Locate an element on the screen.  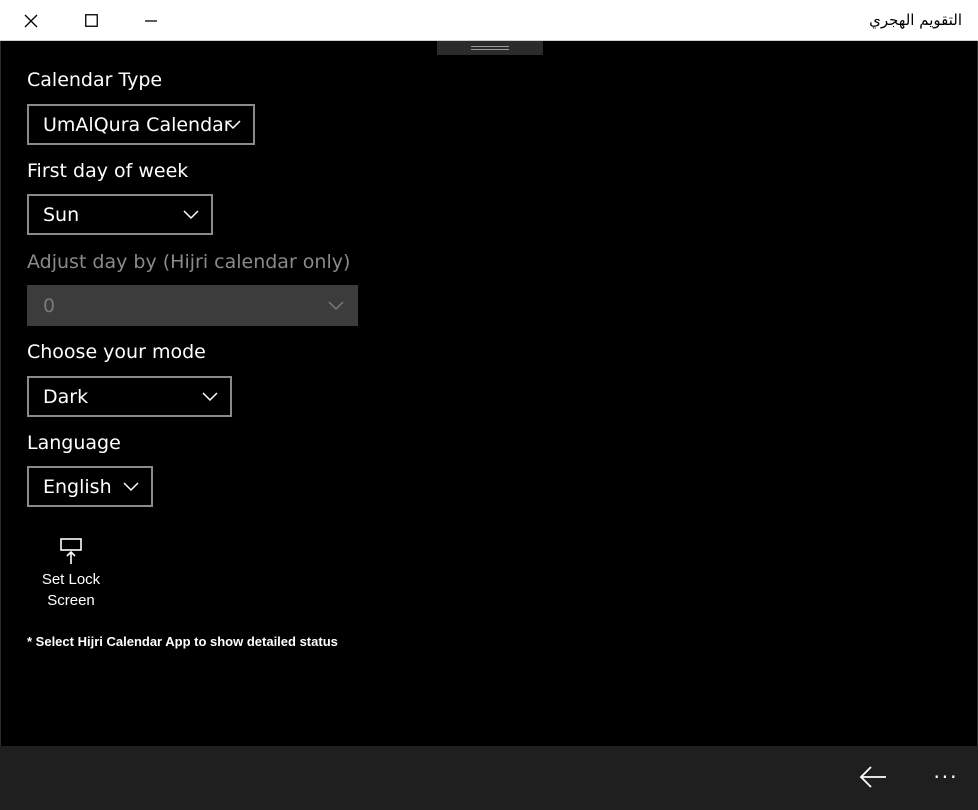
mode-dropdown: Dark is located at coordinates (129, 396).